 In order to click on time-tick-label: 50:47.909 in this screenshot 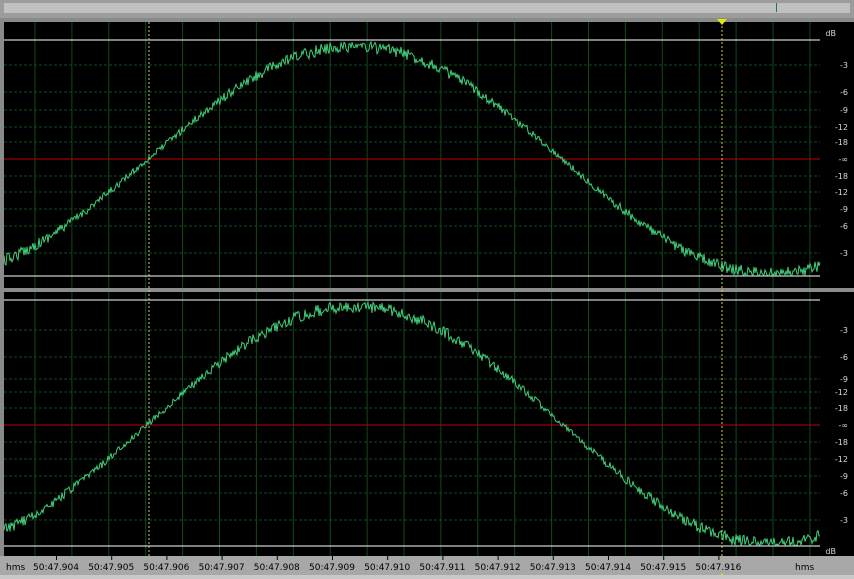, I will do `click(332, 568)`.